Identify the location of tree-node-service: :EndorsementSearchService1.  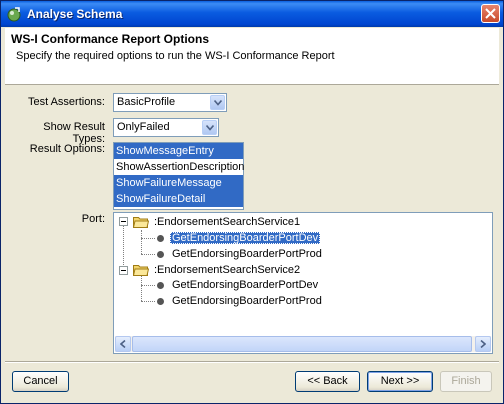
(227, 222).